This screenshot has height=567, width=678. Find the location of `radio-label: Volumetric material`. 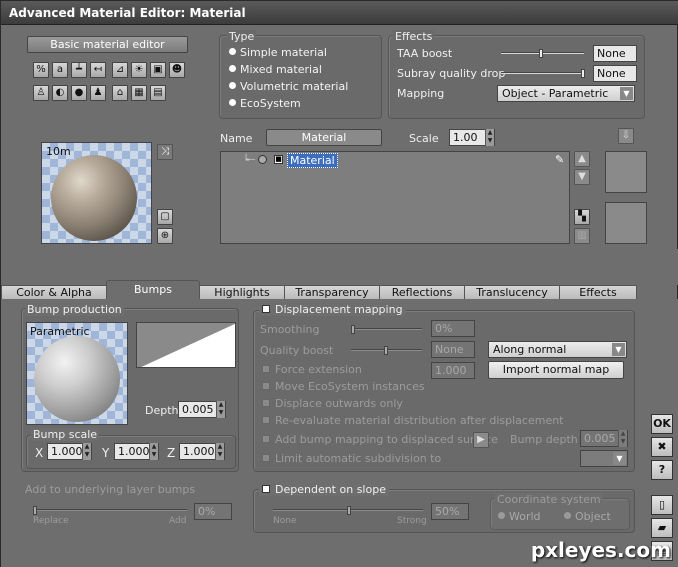

radio-label: Volumetric material is located at coordinates (294, 86).